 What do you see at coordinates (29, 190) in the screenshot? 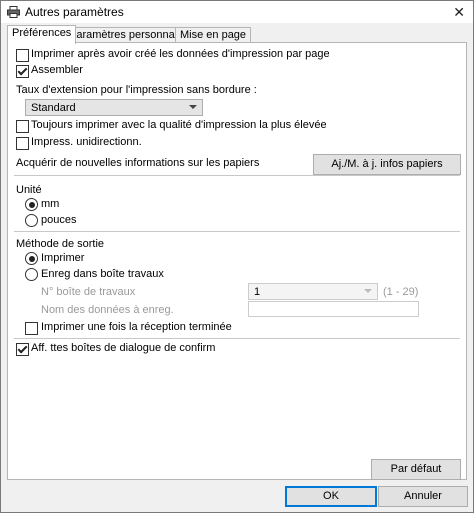
I see `unit-label: Unité` at bounding box center [29, 190].